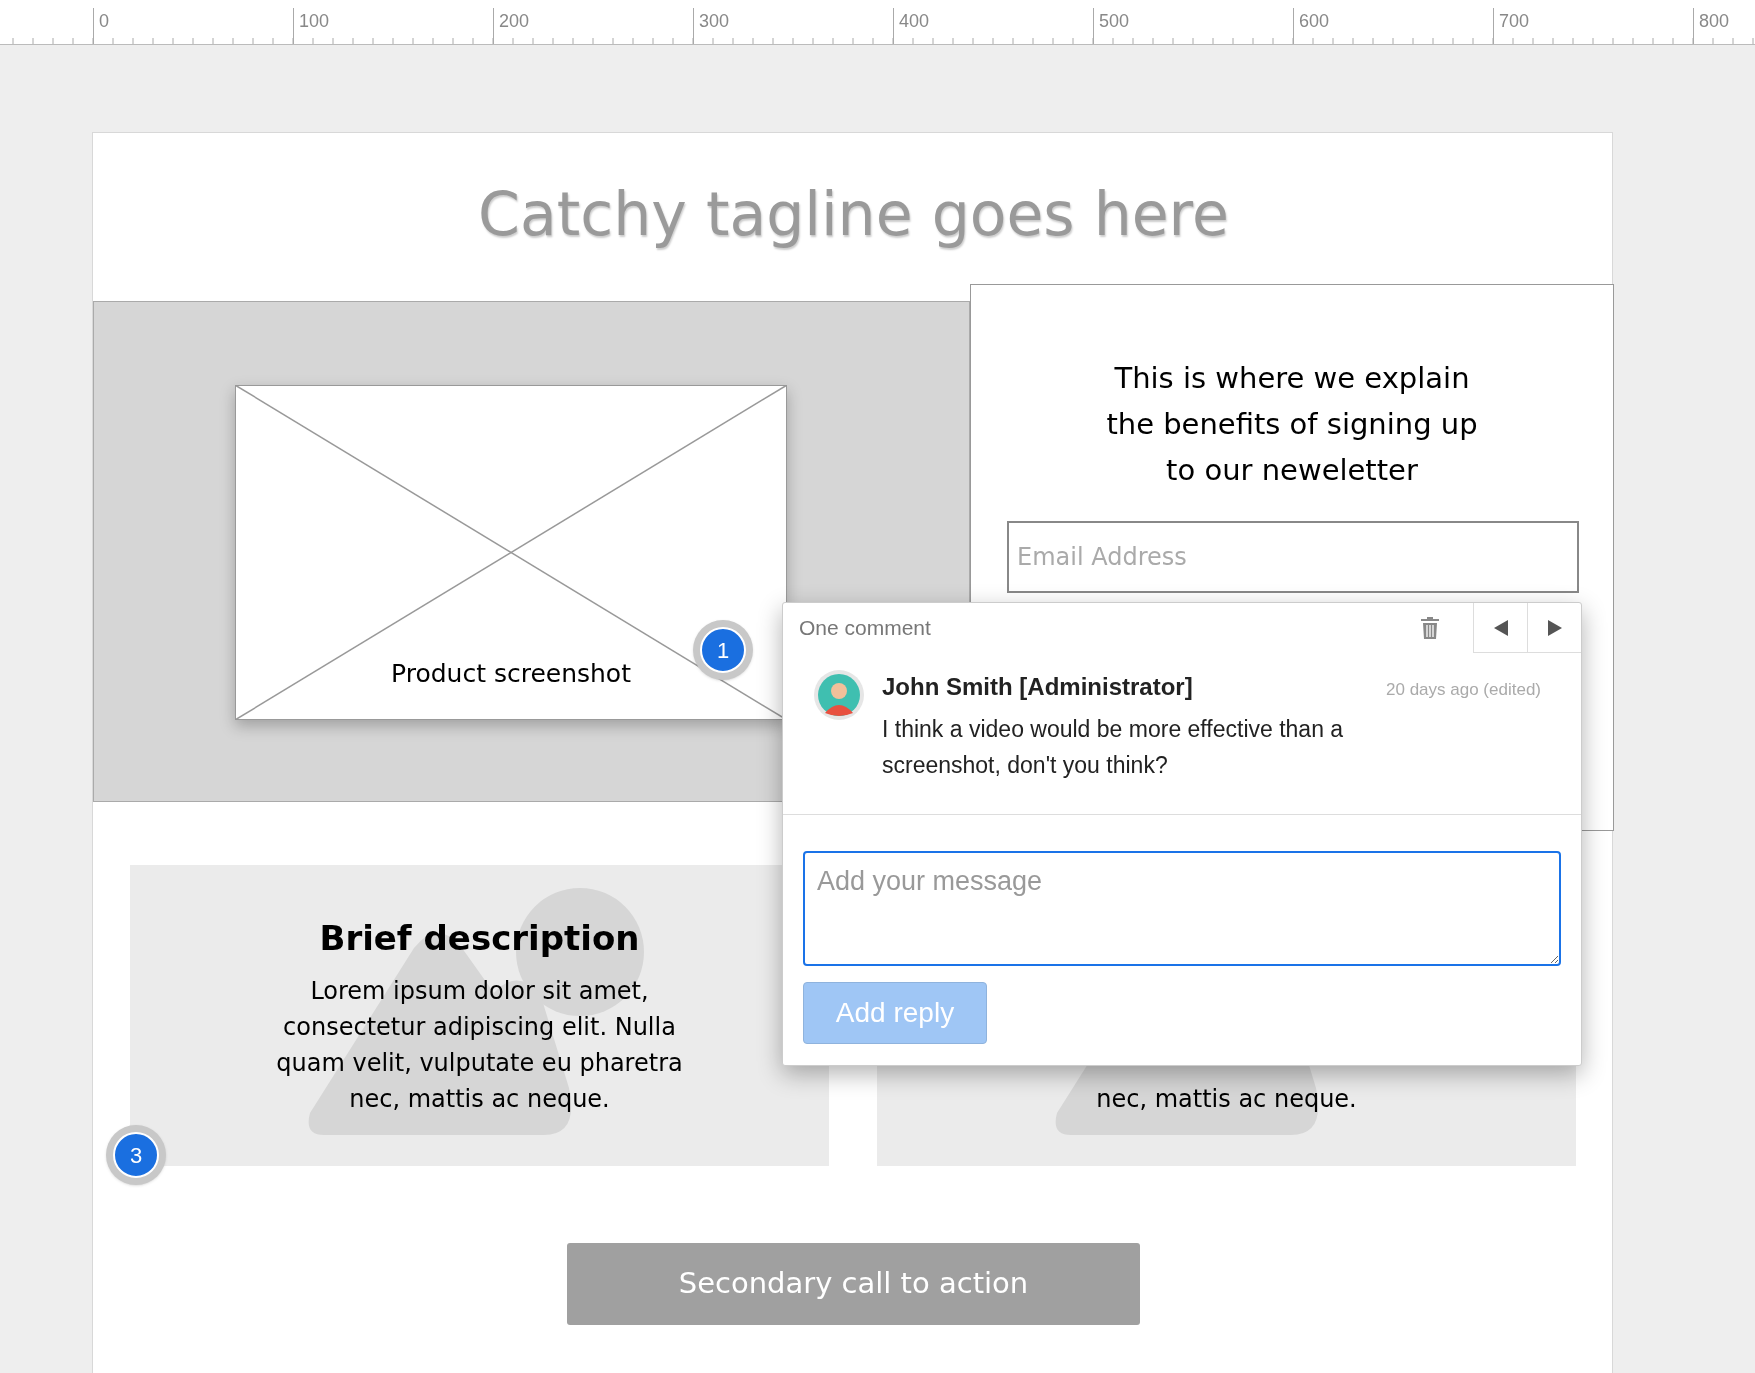 This screenshot has height=1373, width=1755. Describe the element at coordinates (839, 695) in the screenshot. I see `avatar-icon` at that location.